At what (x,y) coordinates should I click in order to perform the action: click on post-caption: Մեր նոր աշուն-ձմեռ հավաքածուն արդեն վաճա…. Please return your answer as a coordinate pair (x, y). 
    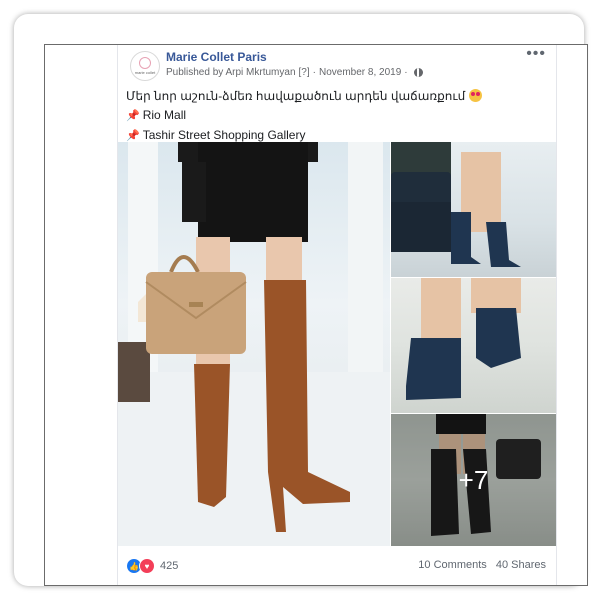
    Looking at the image, I should click on (304, 116).